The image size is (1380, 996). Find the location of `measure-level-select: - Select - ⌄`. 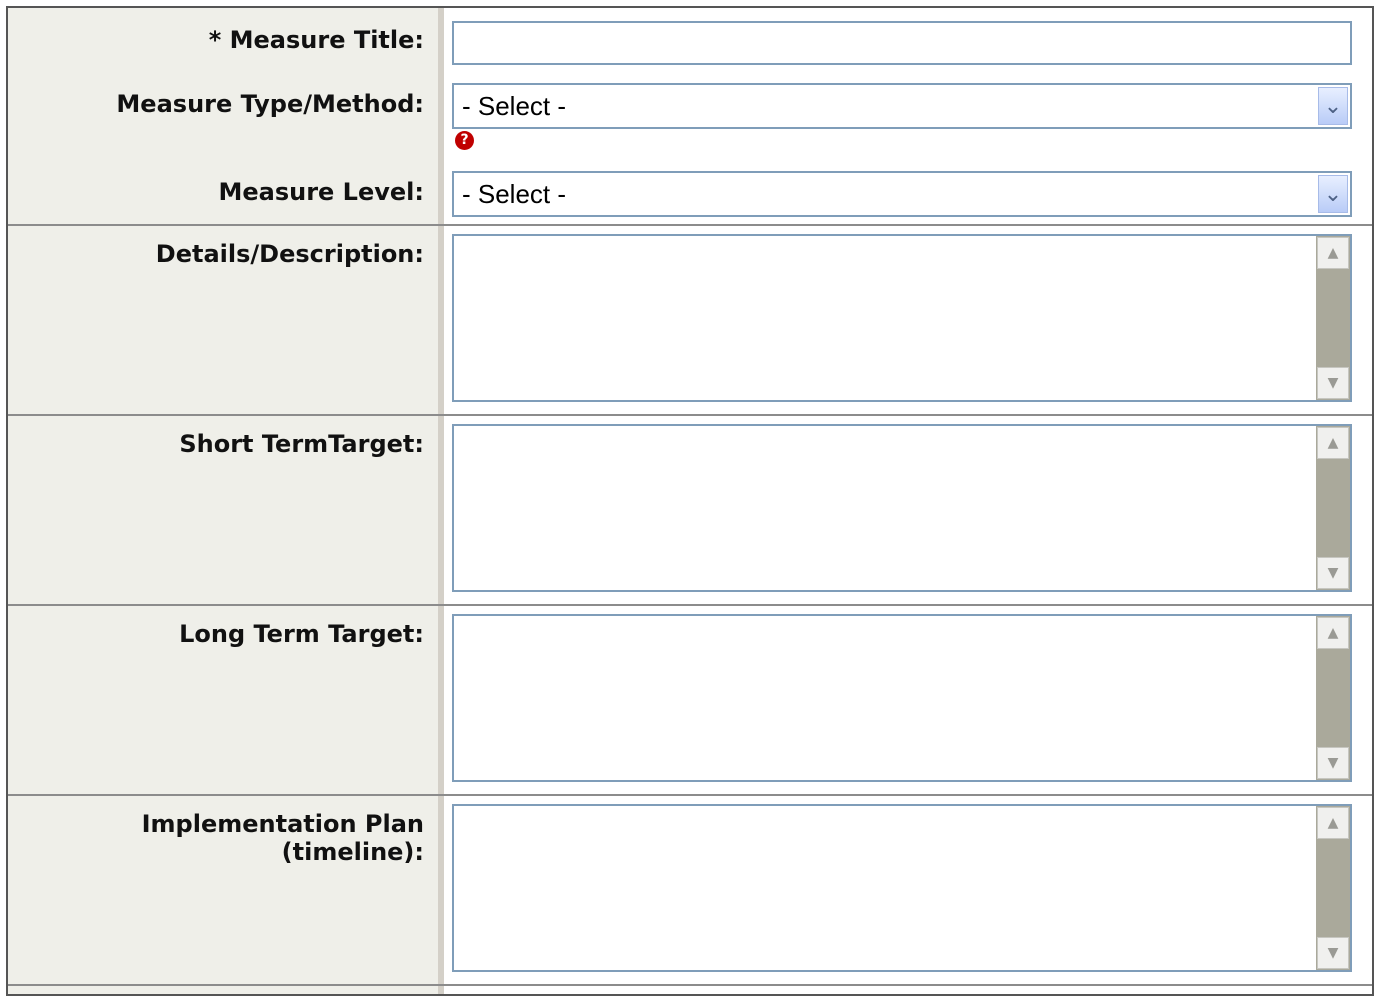

measure-level-select: - Select - ⌄ is located at coordinates (902, 194).